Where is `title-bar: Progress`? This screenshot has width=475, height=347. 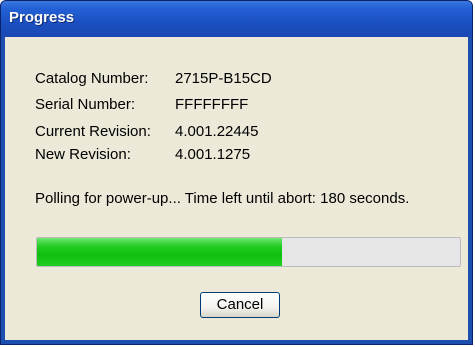 title-bar: Progress is located at coordinates (236, 19).